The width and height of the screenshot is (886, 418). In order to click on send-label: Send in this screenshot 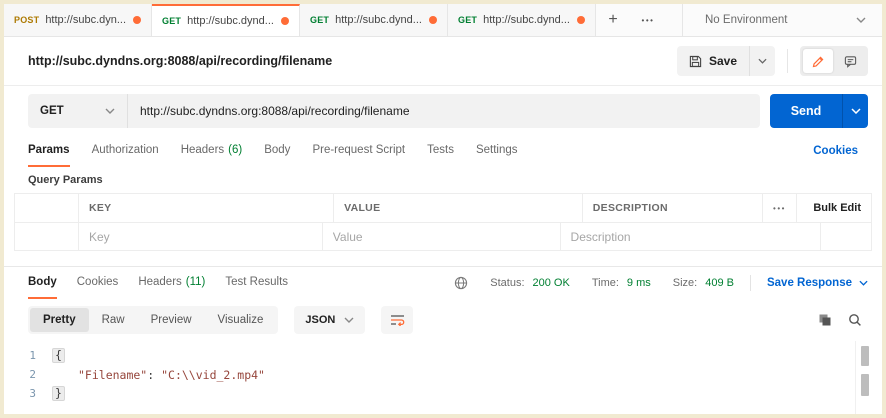, I will do `click(806, 110)`.